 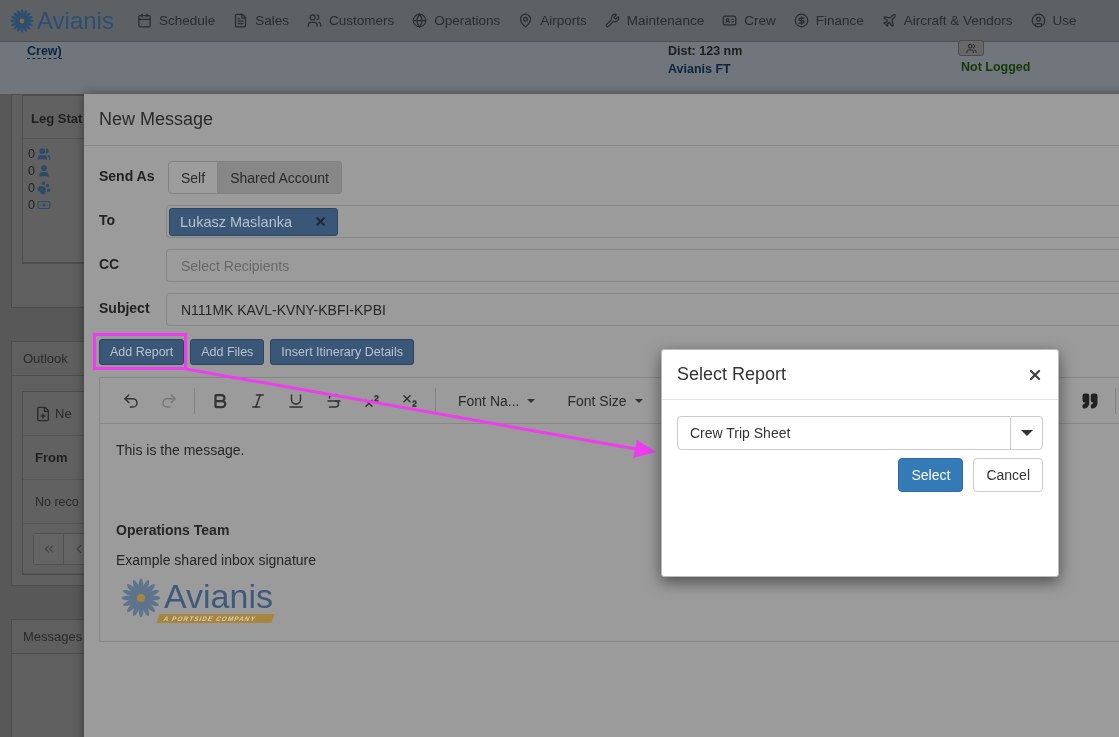 What do you see at coordinates (552, 20) in the screenshot?
I see `nav-item: Airports` at bounding box center [552, 20].